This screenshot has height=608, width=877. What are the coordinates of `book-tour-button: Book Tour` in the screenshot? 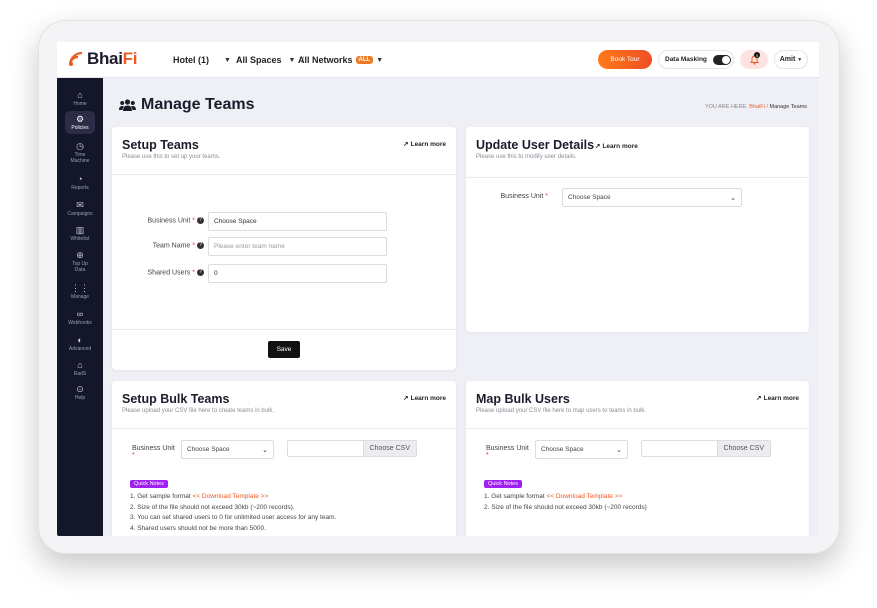 It's located at (625, 59).